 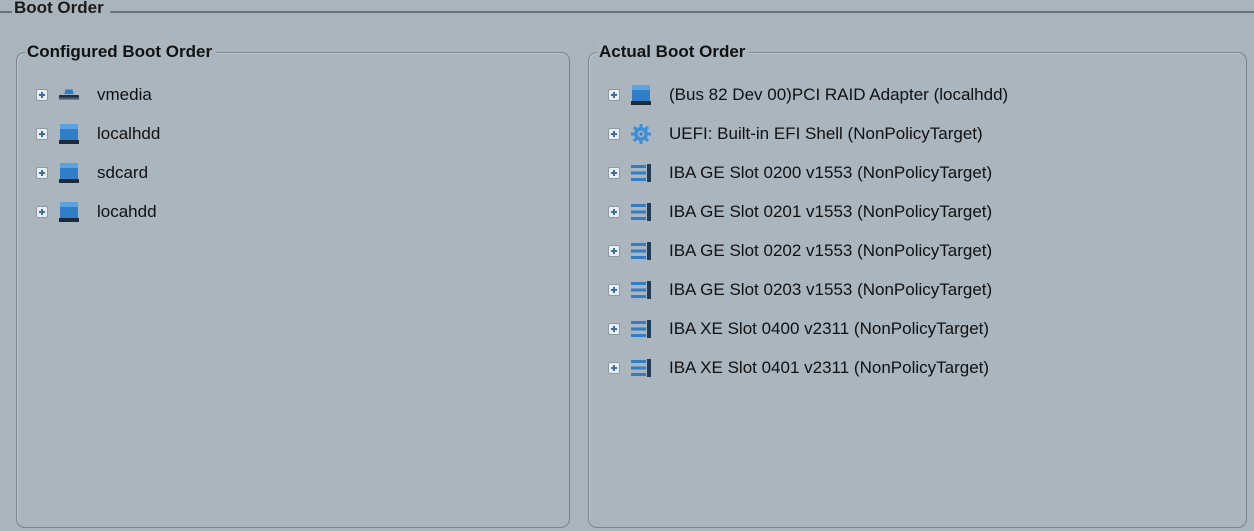 I want to click on boot-order-title: Boot Order, so click(x=61, y=9).